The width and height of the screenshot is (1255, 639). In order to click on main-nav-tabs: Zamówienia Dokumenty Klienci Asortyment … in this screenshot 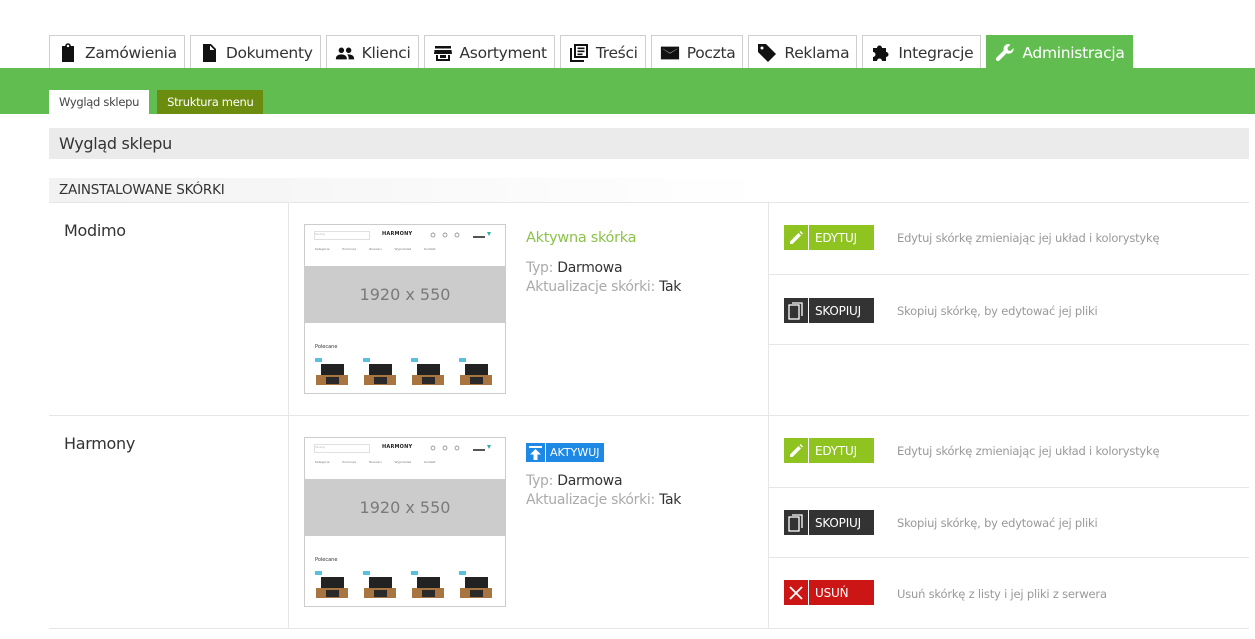, I will do `click(593, 52)`.